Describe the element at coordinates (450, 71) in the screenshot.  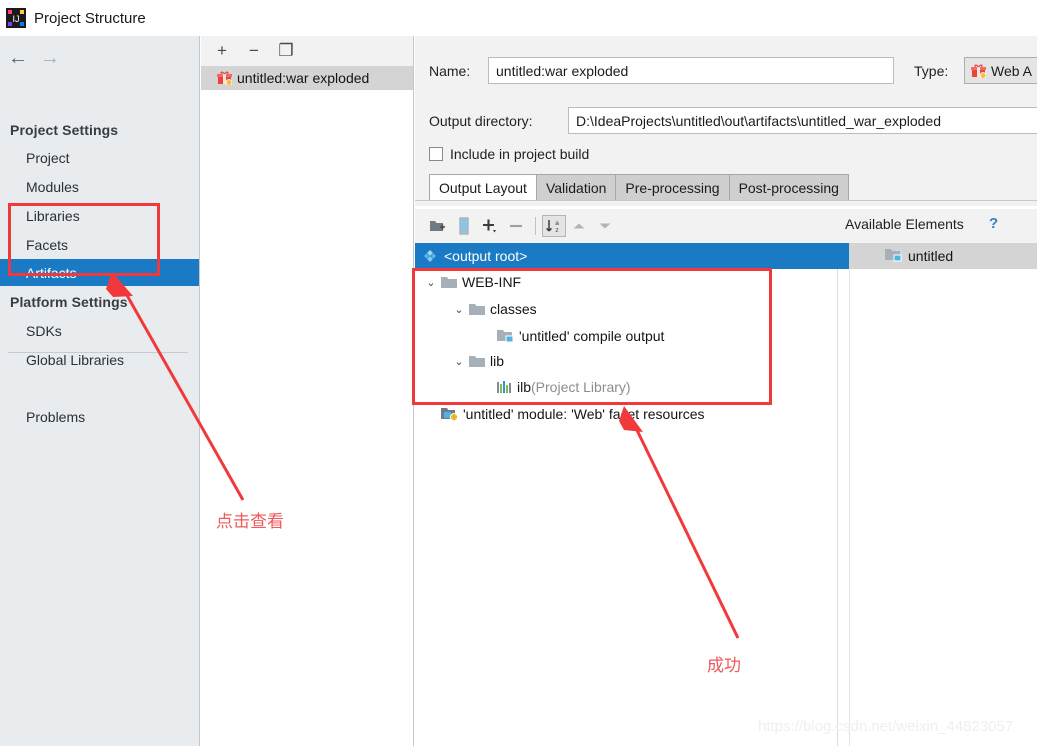
I see `name-label: Name:` at that location.